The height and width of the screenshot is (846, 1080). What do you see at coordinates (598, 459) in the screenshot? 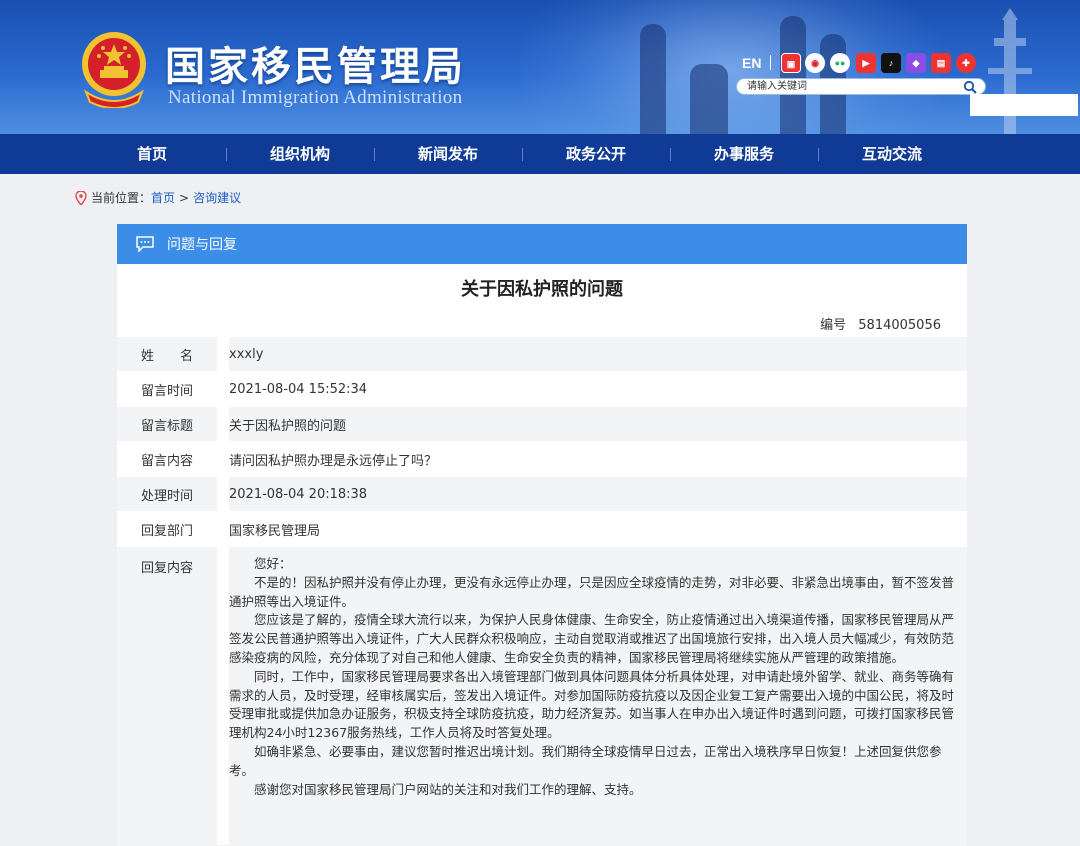
I see `field-value: 请问因私护照办理是永远停止了吗？` at bounding box center [598, 459].